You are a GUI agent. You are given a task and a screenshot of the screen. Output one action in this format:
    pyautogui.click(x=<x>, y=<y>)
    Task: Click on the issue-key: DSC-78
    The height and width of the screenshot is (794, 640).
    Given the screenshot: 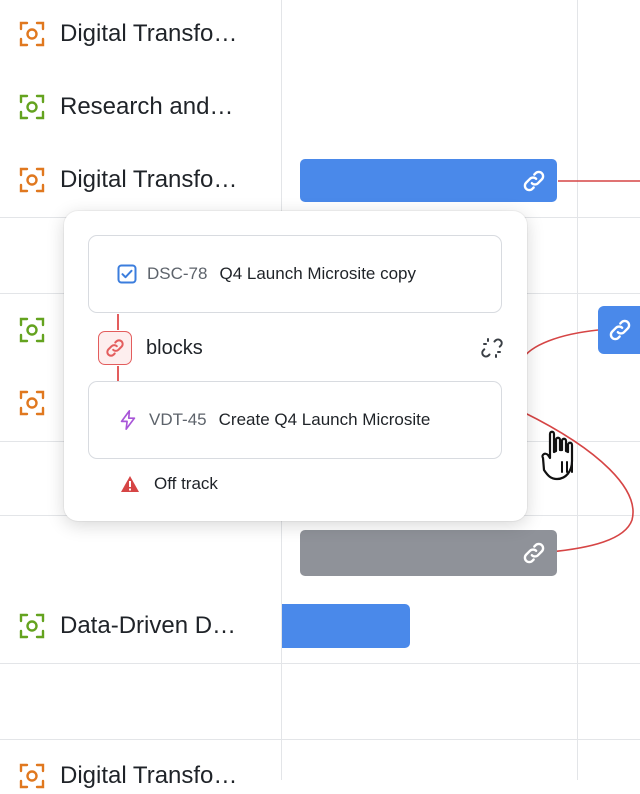 What is the action you would take?
    pyautogui.click(x=177, y=273)
    